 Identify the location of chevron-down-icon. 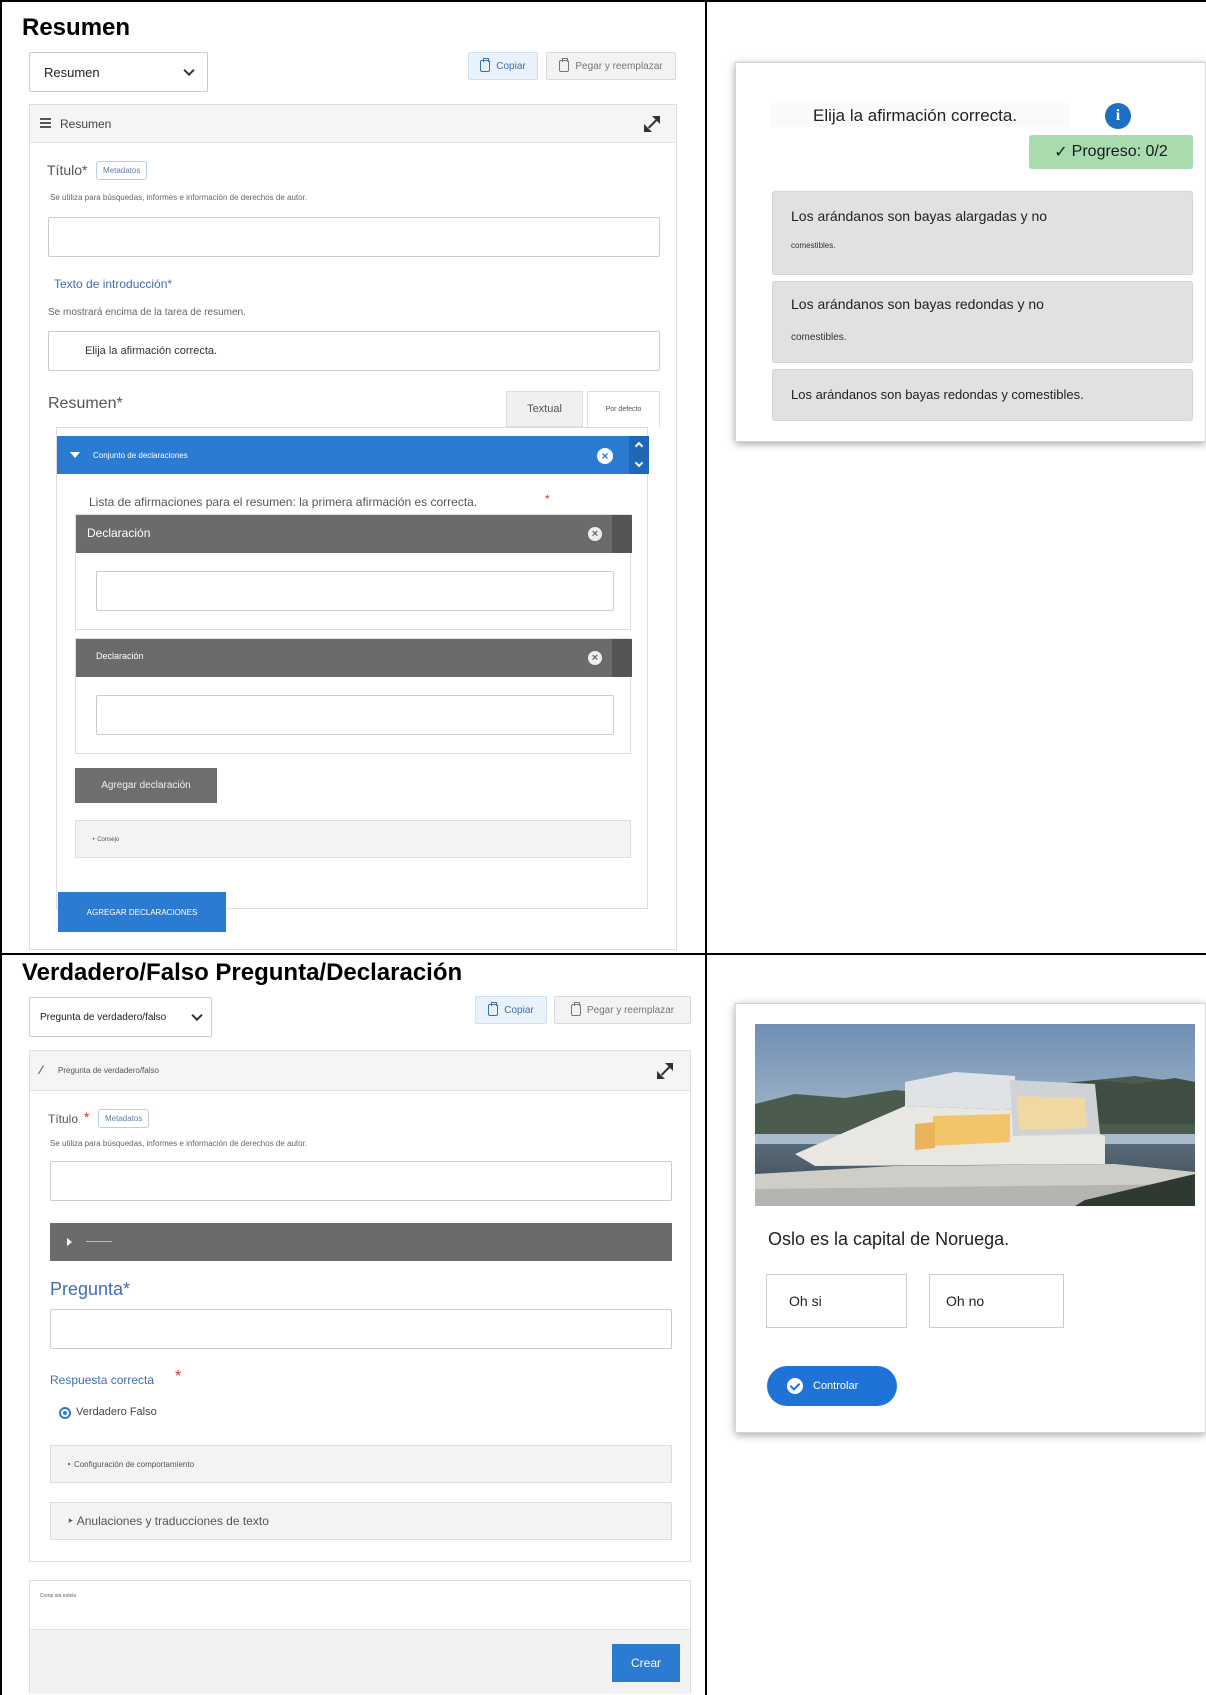
(189, 70).